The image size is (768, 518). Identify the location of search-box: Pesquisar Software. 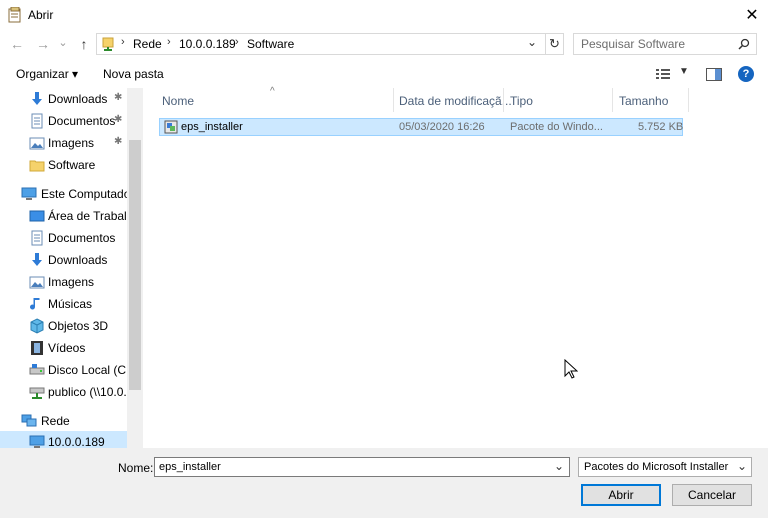
(665, 44).